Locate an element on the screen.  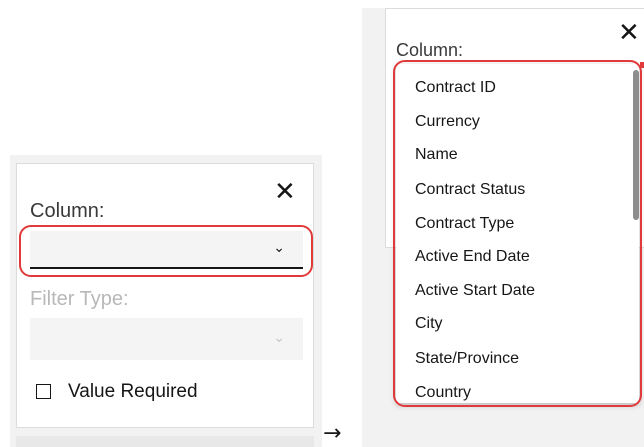
transition-arrow-icon: → is located at coordinates (332, 433).